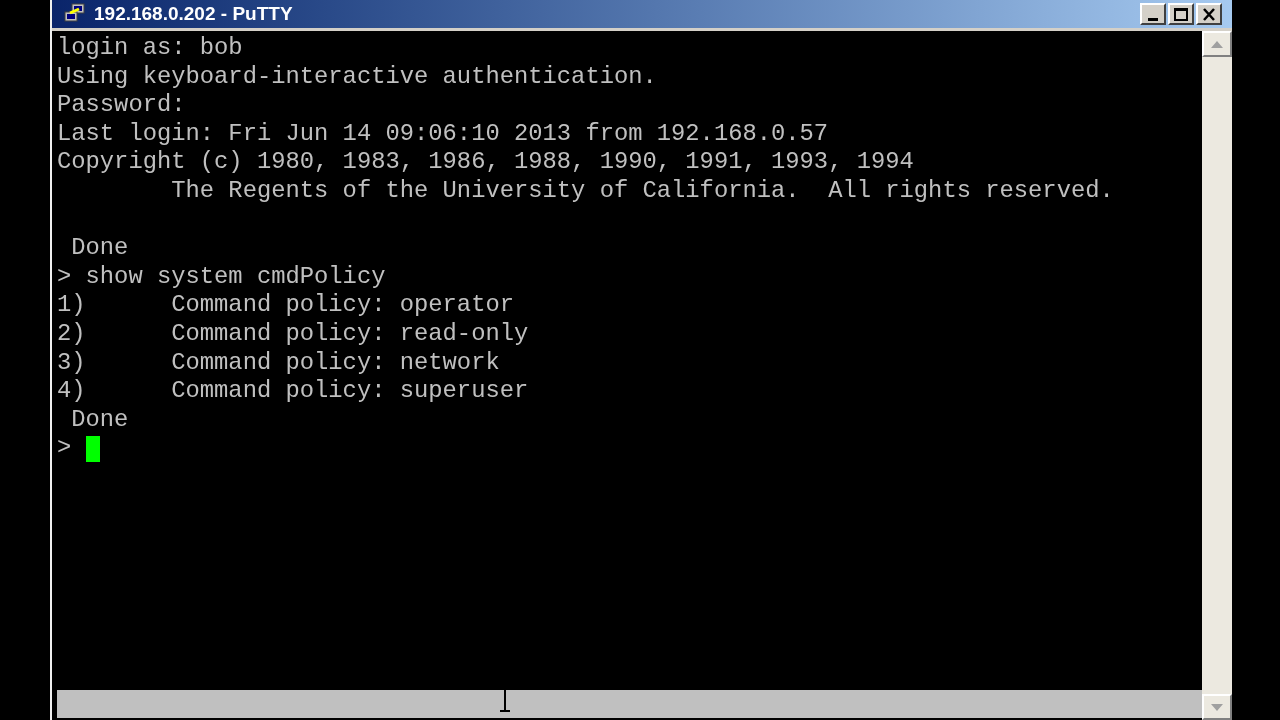  I want to click on terminal-line: 4) Command policy: superuser, so click(293, 391).